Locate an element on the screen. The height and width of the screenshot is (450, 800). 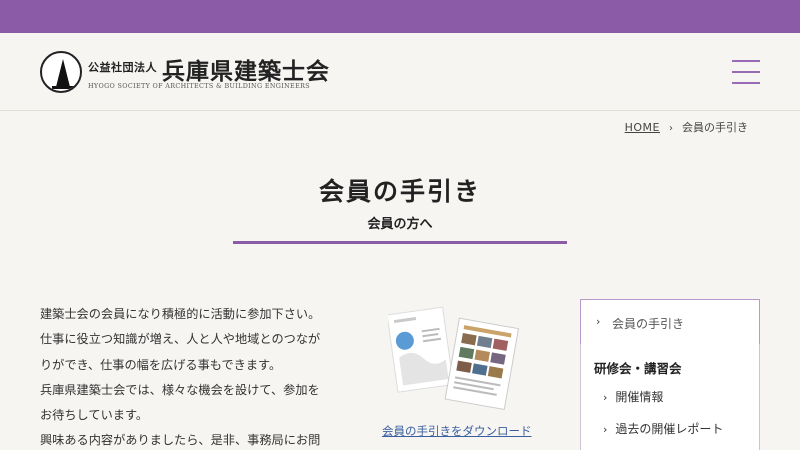
sidebar-item-manual: › 会員の手引き is located at coordinates (670, 322).